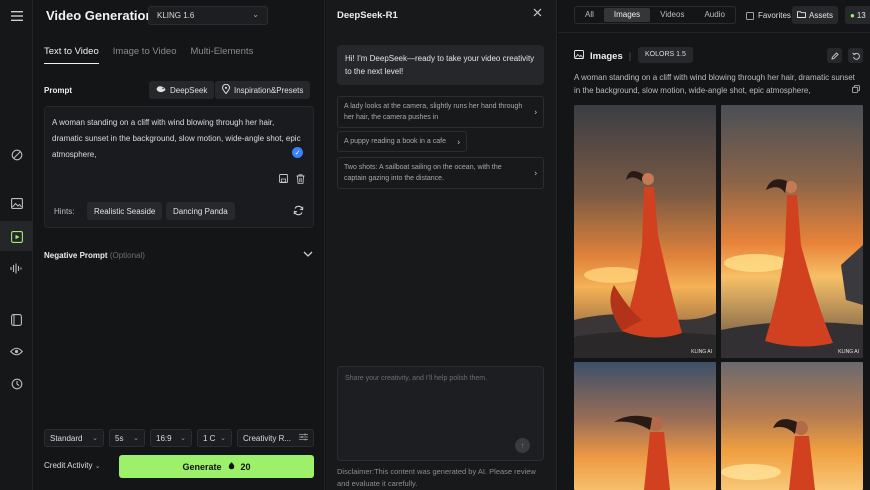  What do you see at coordinates (856, 90) in the screenshot?
I see `copy-icon` at bounding box center [856, 90].